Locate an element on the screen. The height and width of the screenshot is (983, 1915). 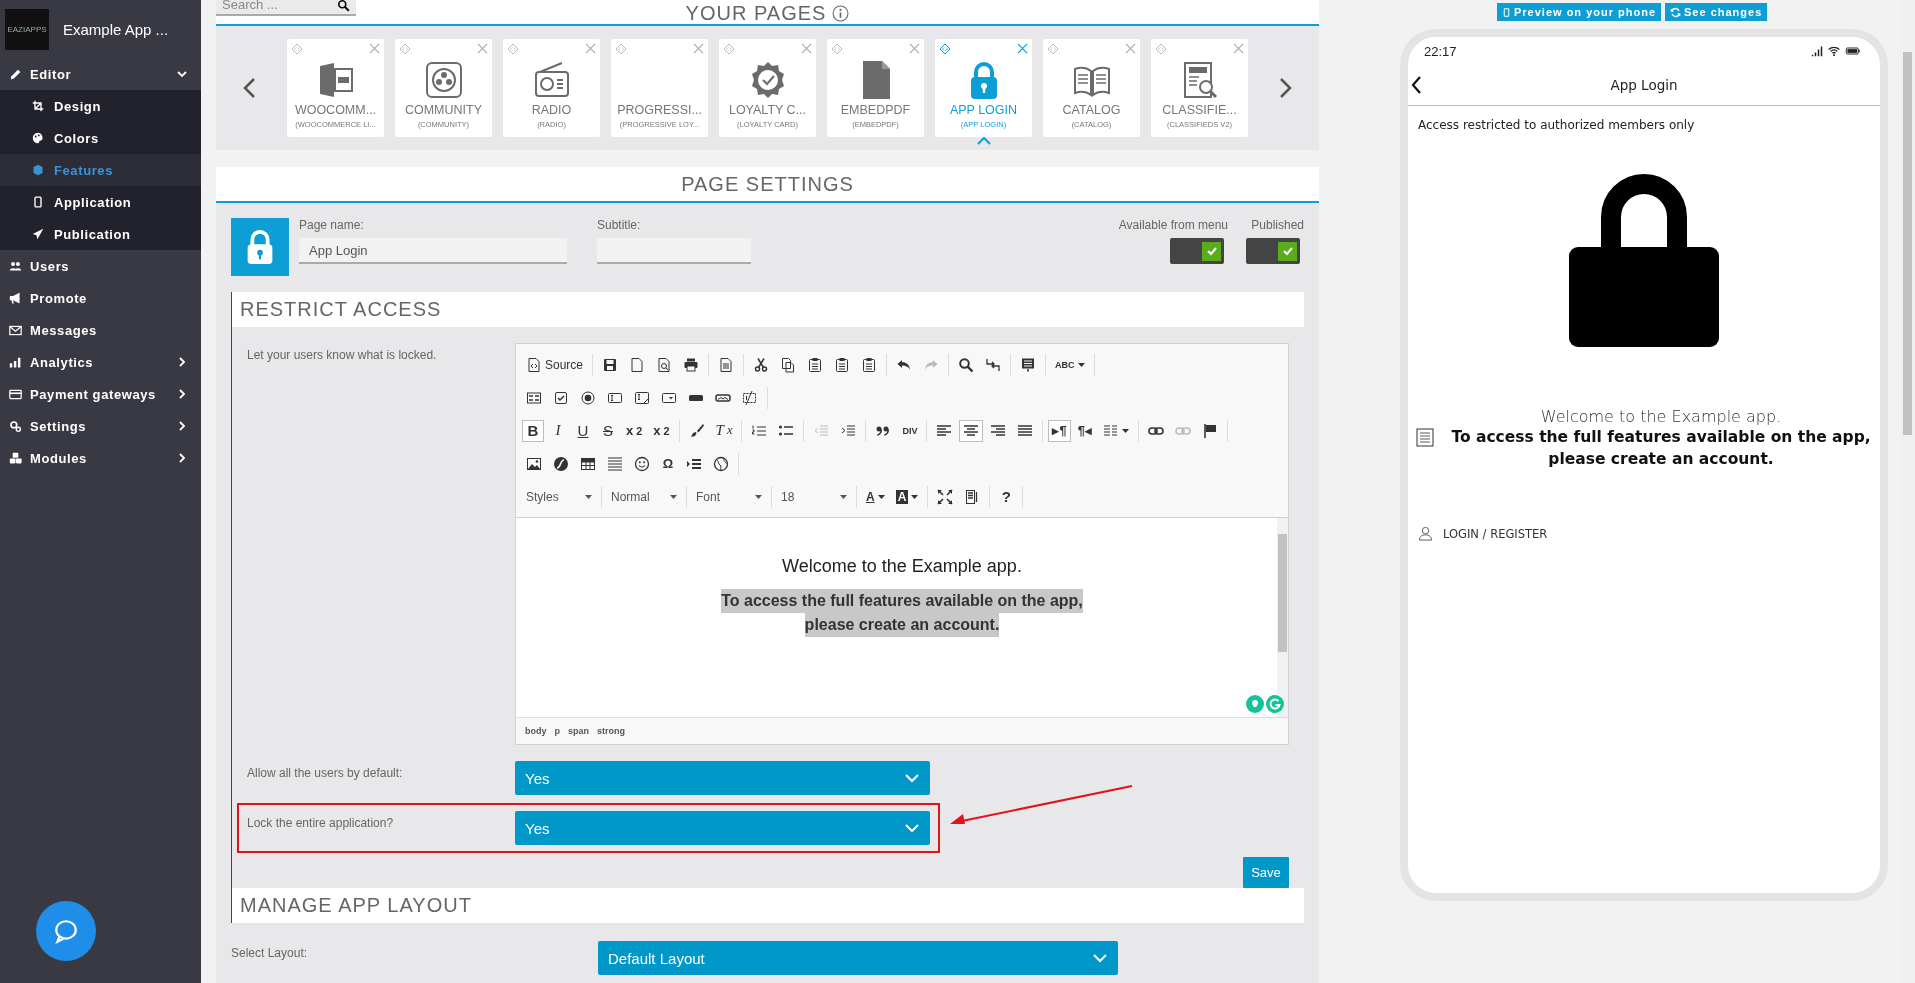
table-icon is located at coordinates (588, 463).